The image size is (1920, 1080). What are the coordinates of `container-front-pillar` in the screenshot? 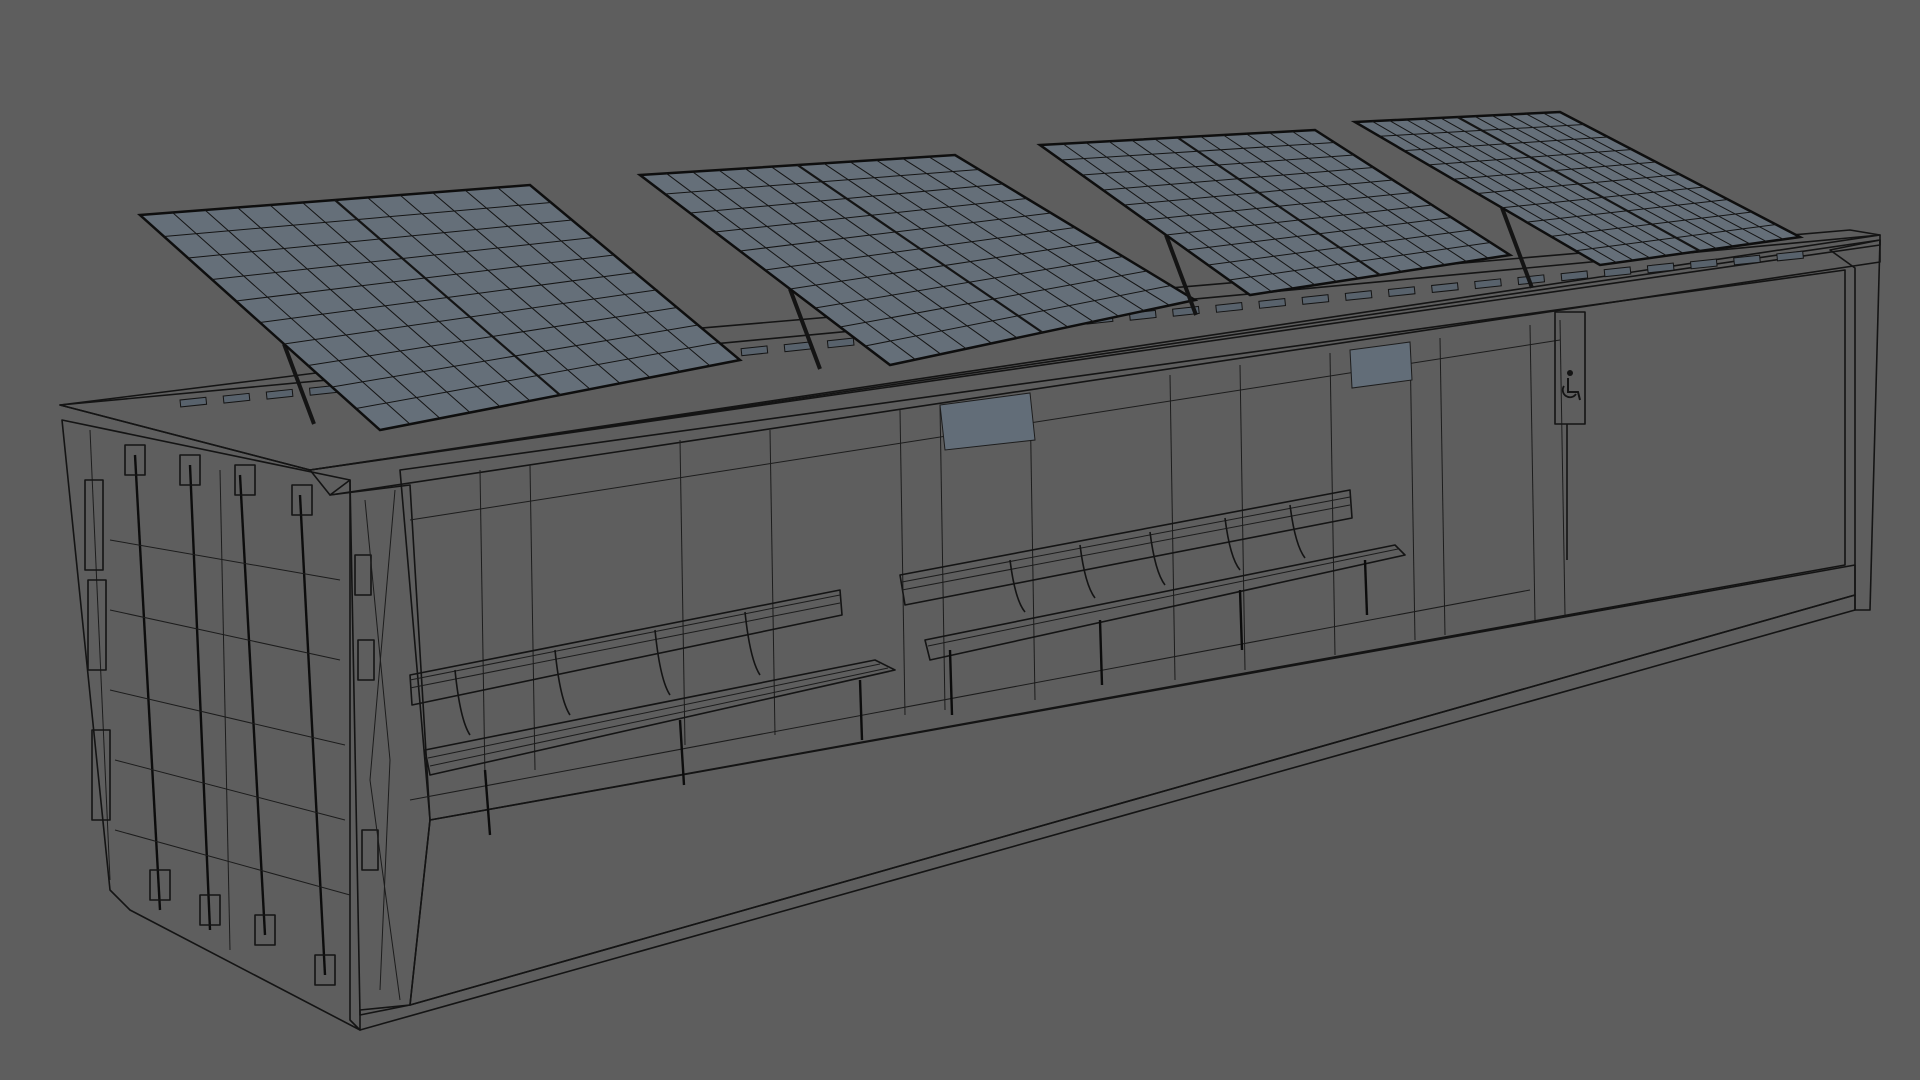 It's located at (380, 747).